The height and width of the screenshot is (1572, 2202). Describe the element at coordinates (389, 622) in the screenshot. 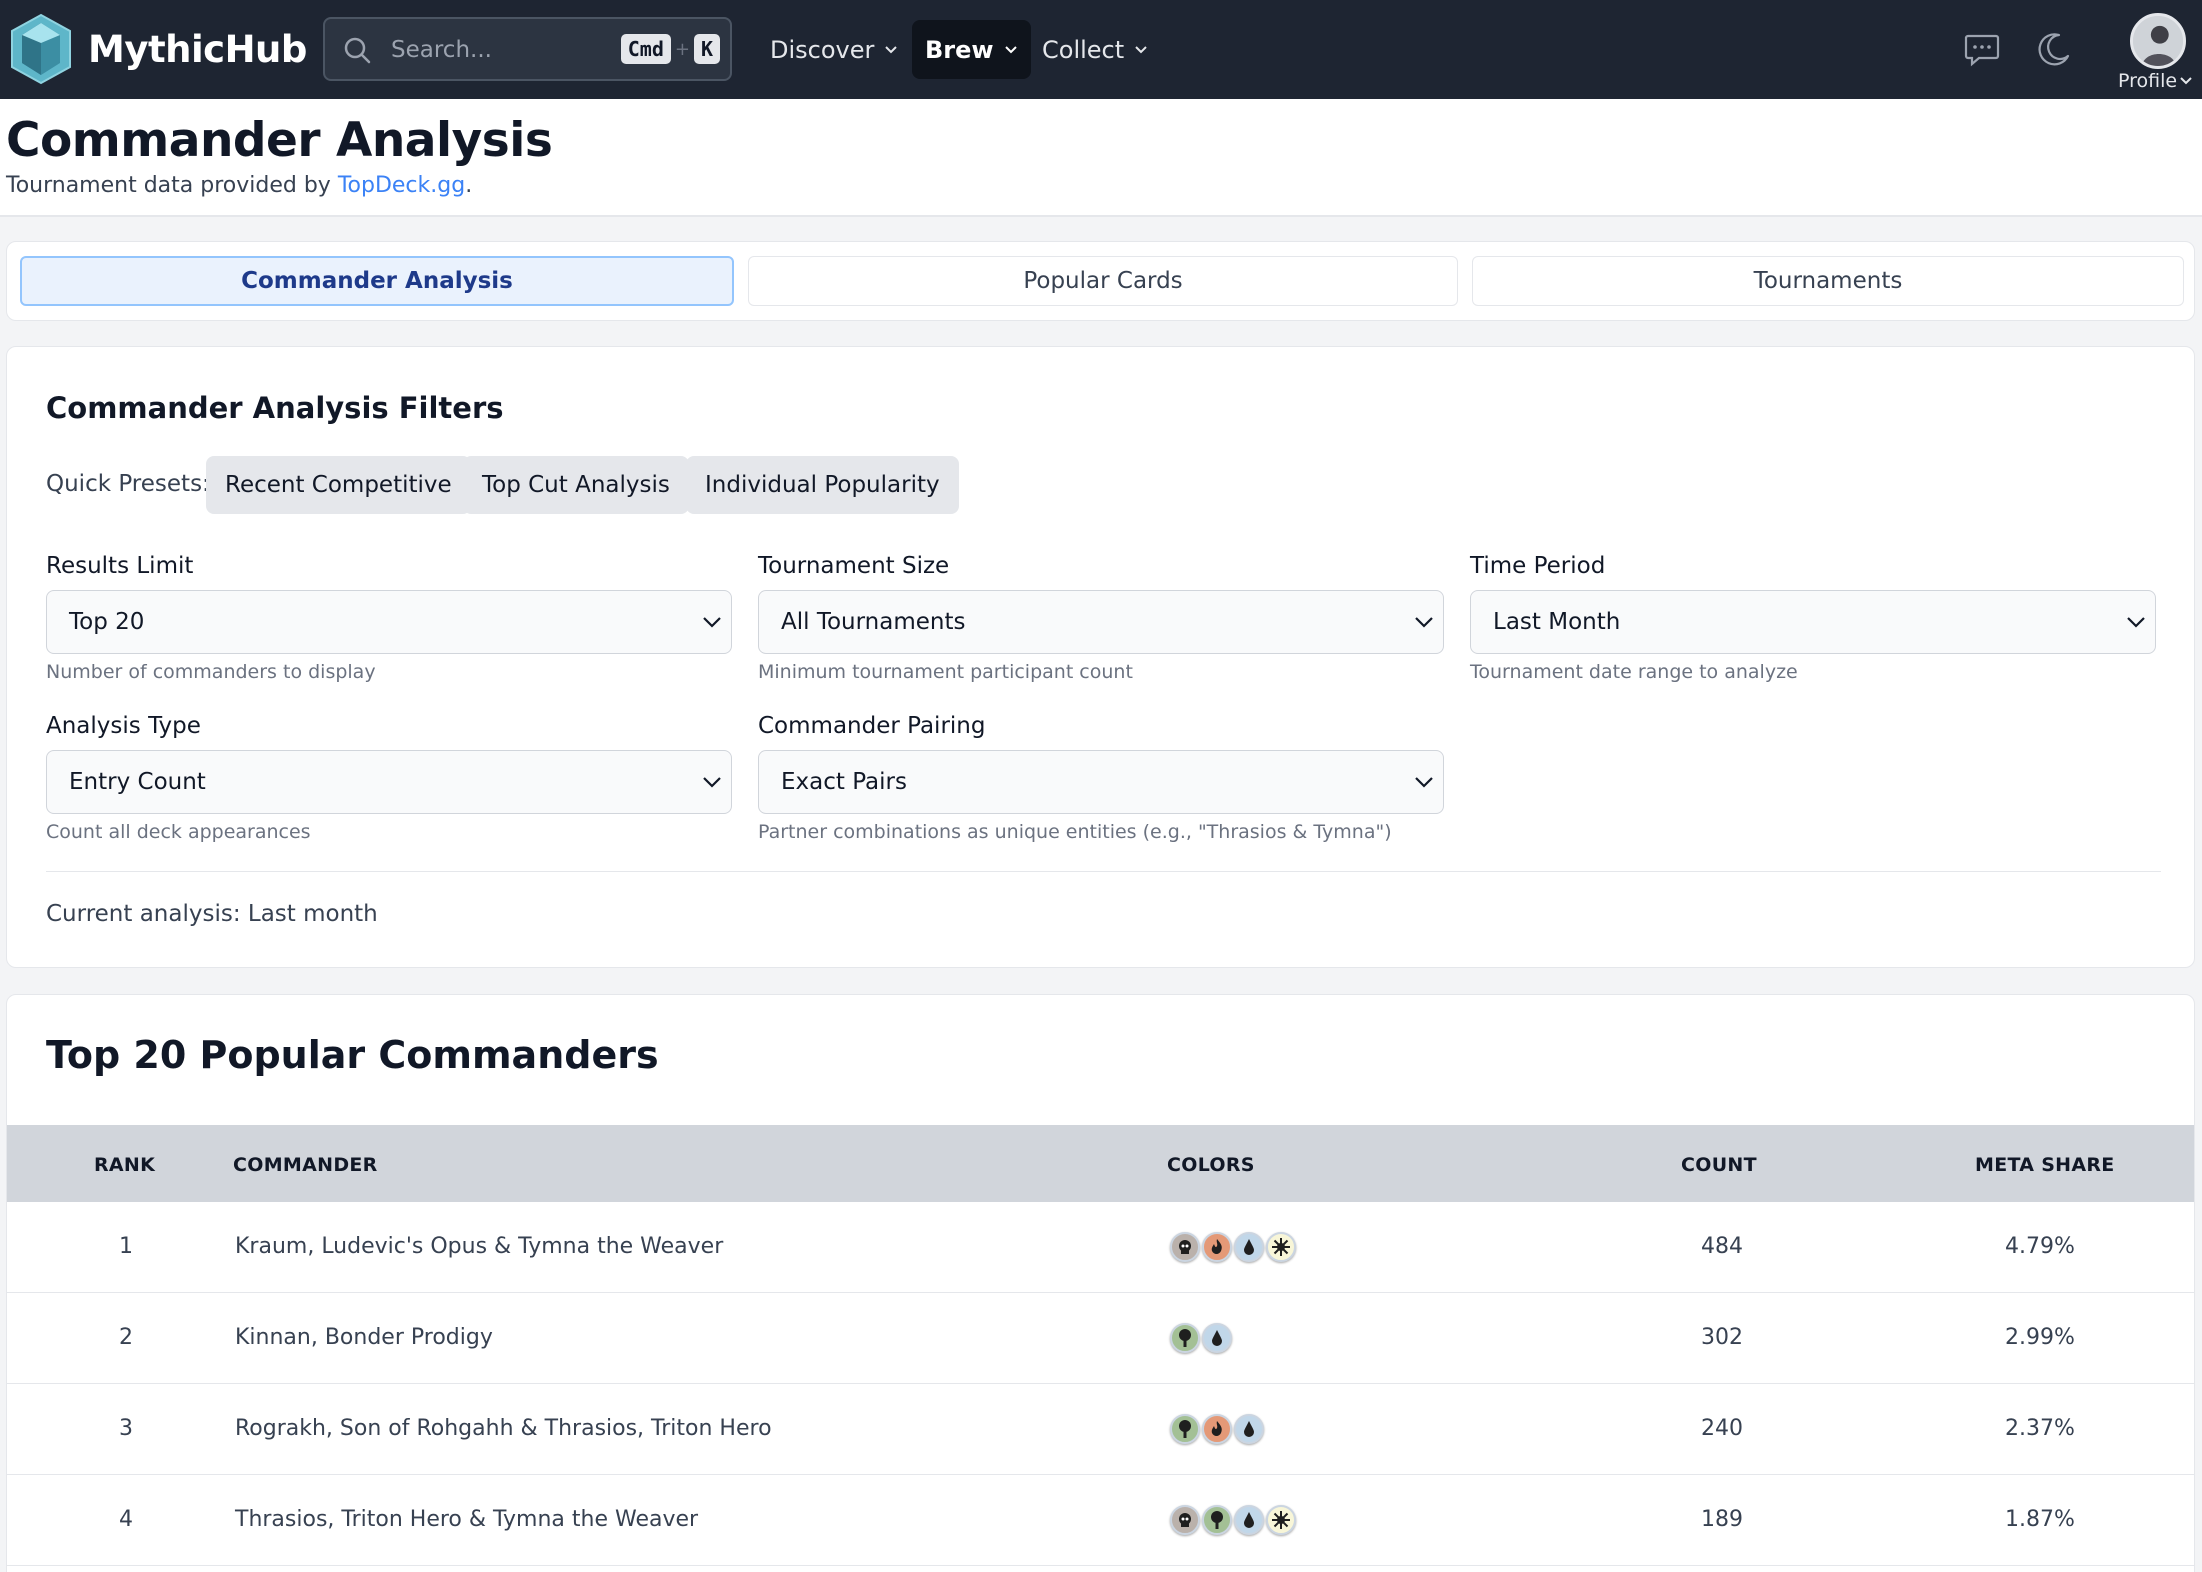

I see `results-limit-select: Top 20` at that location.